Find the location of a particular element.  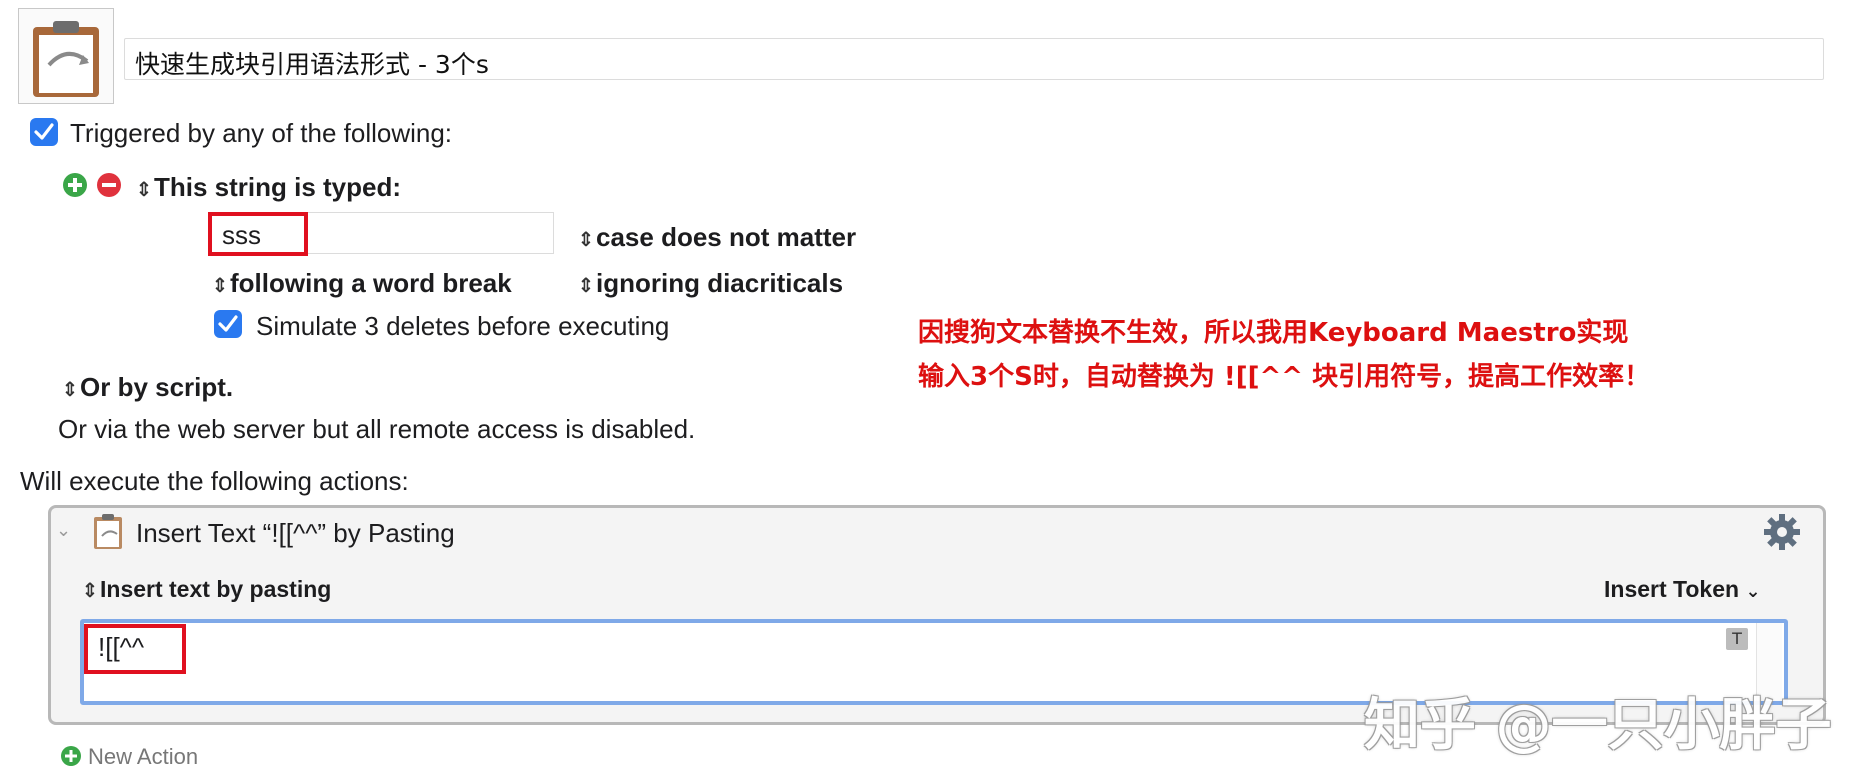

insert-mode-popup: ⇕Insert text by pasting is located at coordinates (206, 589).